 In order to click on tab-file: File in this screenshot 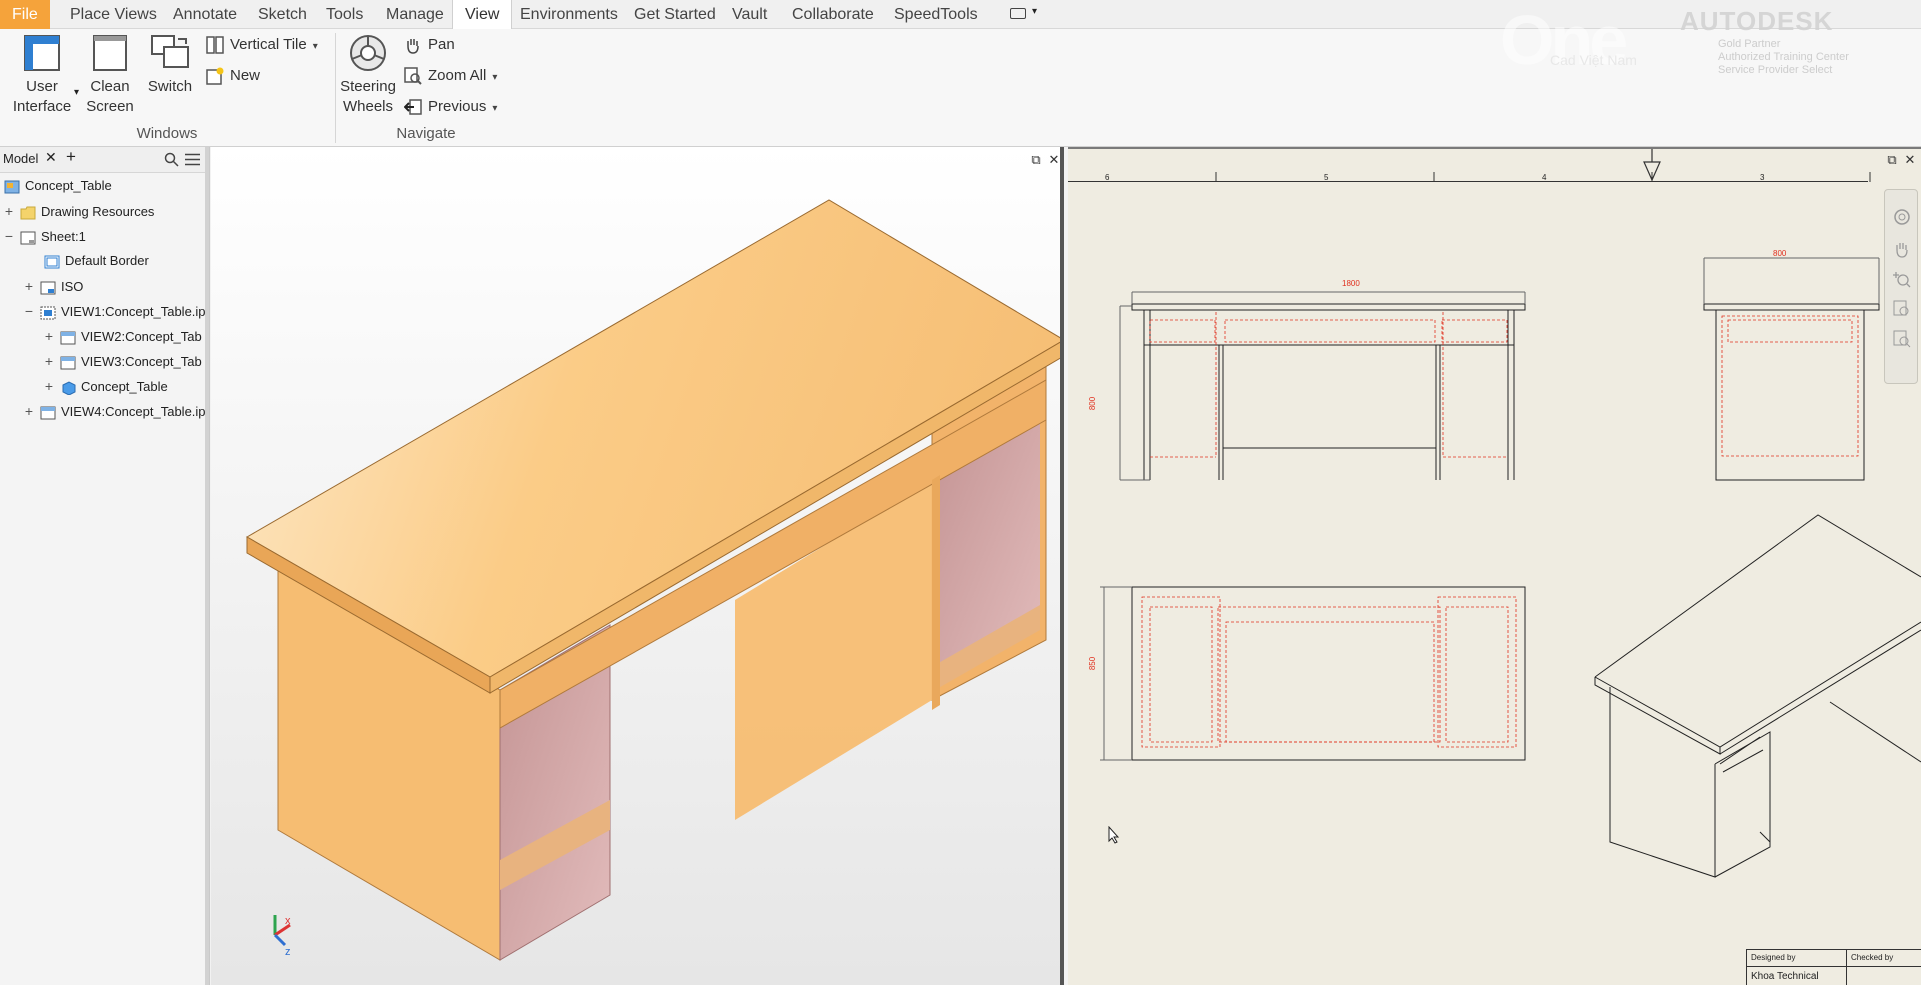, I will do `click(25, 14)`.